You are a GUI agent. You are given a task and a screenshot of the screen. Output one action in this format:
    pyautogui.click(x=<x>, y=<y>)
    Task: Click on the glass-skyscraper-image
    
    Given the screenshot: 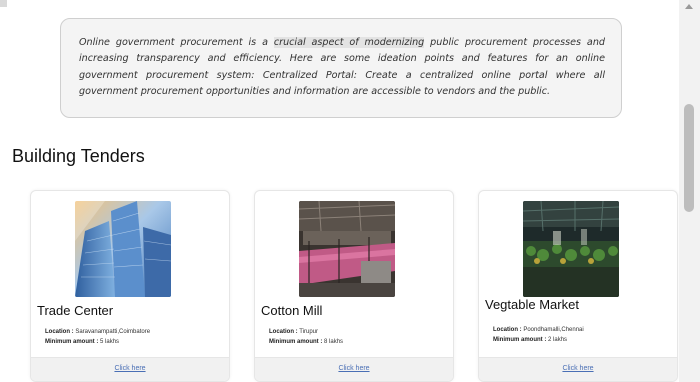 What is the action you would take?
    pyautogui.click(x=123, y=249)
    